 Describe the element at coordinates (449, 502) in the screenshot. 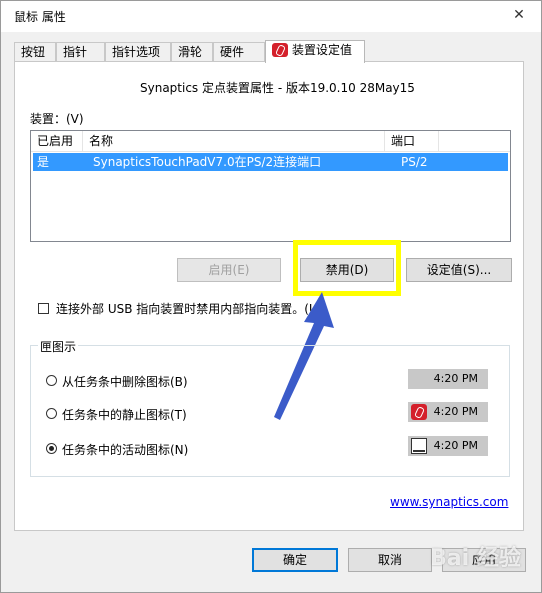

I see `synaptics-website-link: www.synaptics.com` at that location.